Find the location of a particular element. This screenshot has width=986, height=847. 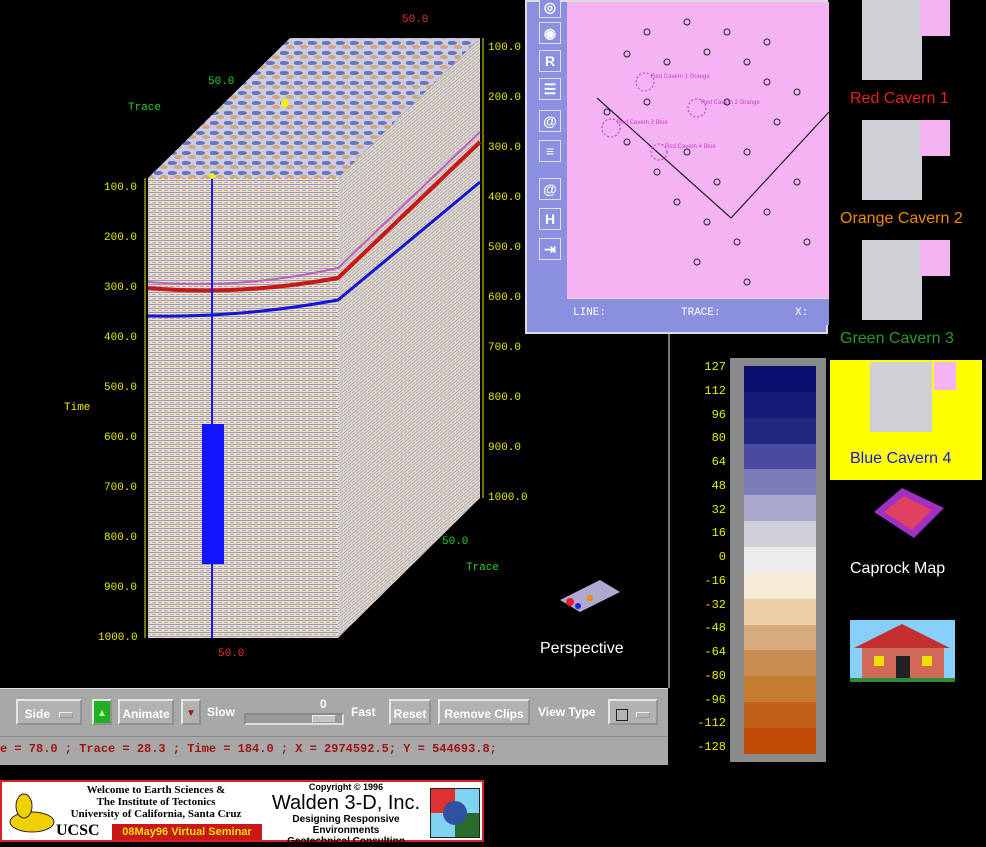

reset-button: Reset is located at coordinates (410, 712).